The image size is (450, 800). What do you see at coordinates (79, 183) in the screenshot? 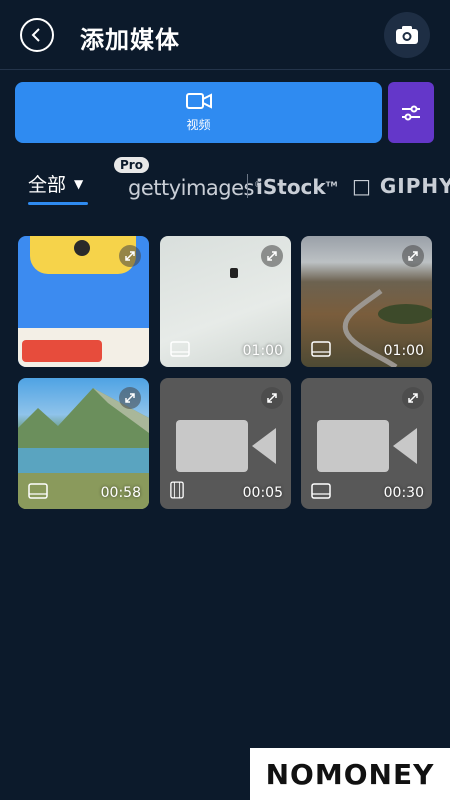
I see `chevron-down-icon: ▼` at bounding box center [79, 183].